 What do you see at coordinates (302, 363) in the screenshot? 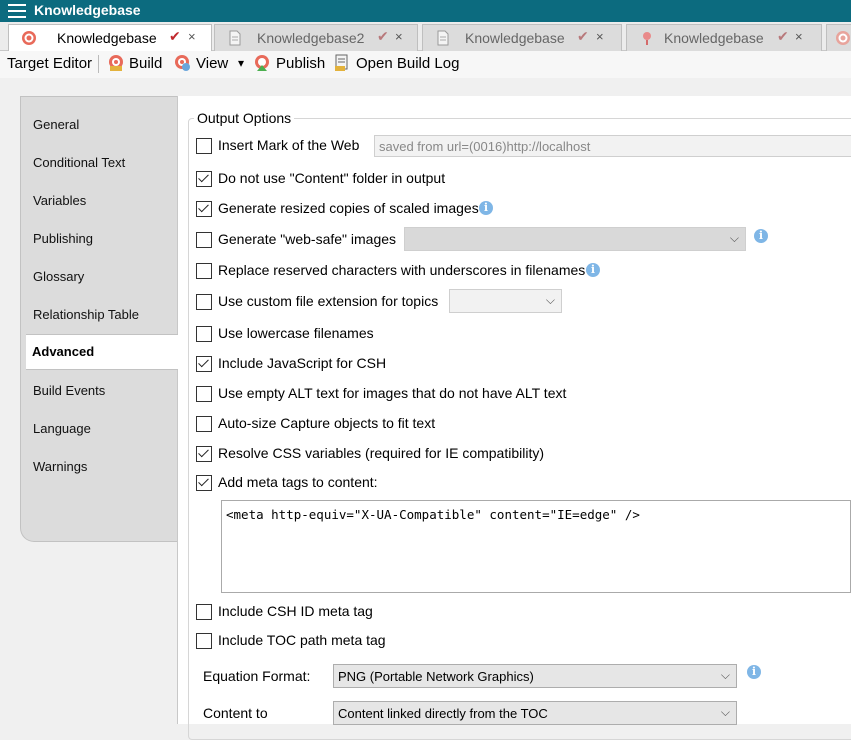
I see `option-label: Include JavaScript for CSH` at bounding box center [302, 363].